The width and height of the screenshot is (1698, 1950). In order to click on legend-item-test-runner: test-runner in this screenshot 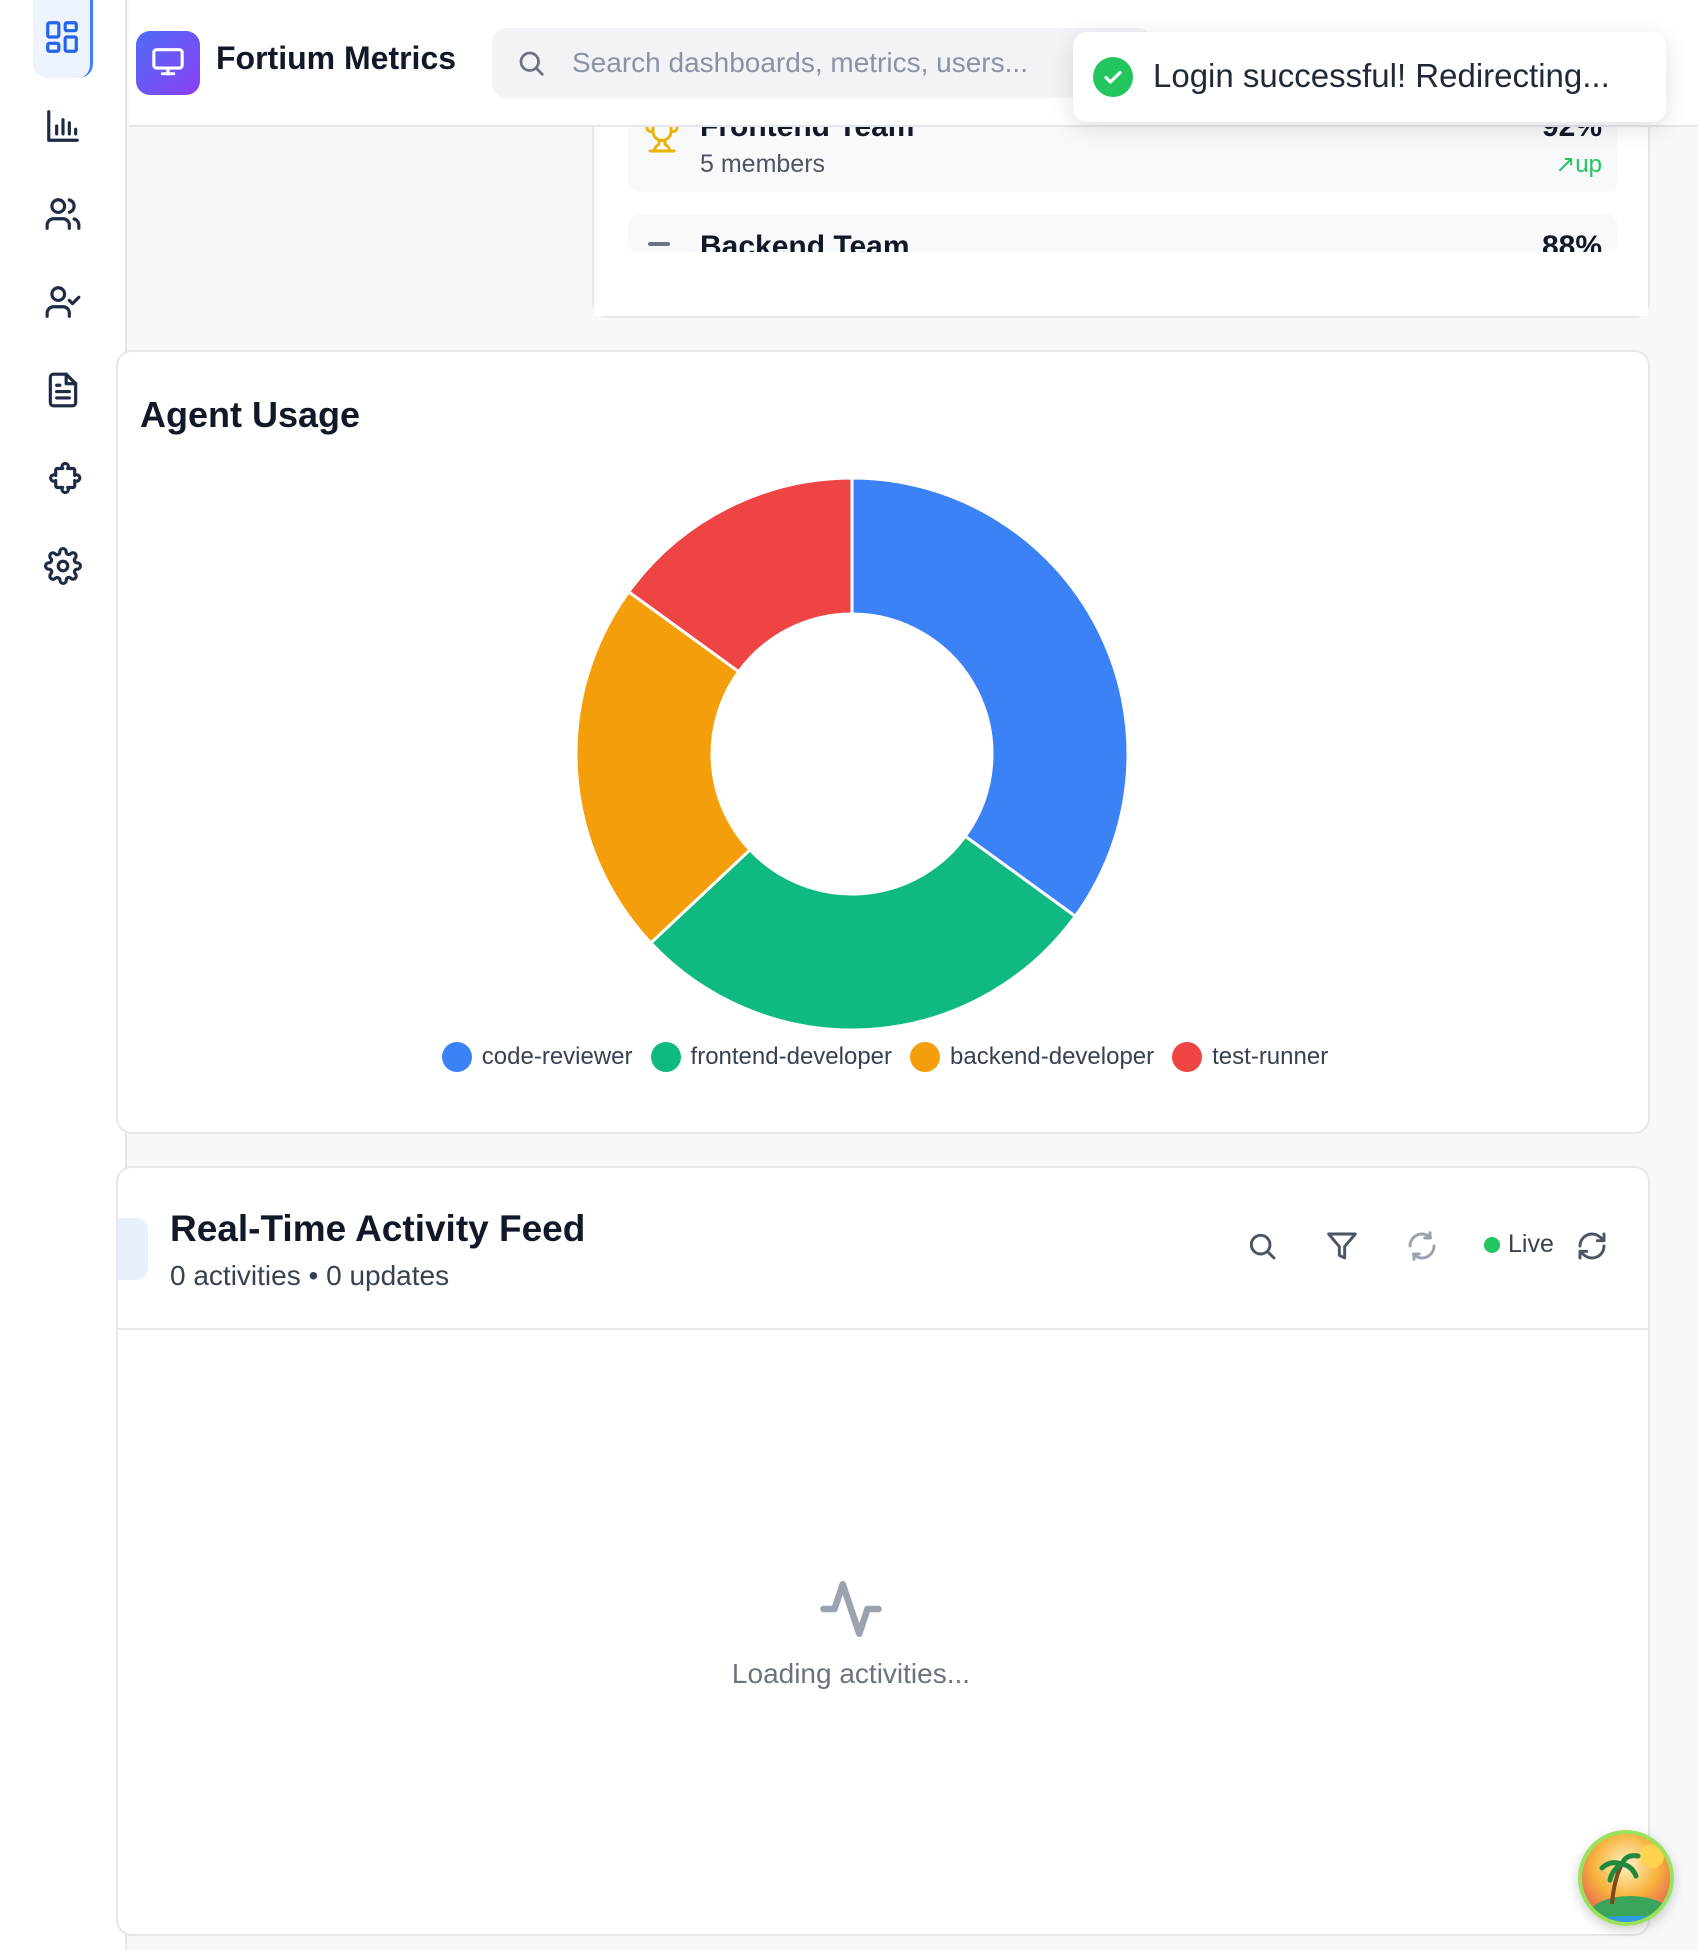, I will do `click(1250, 1057)`.